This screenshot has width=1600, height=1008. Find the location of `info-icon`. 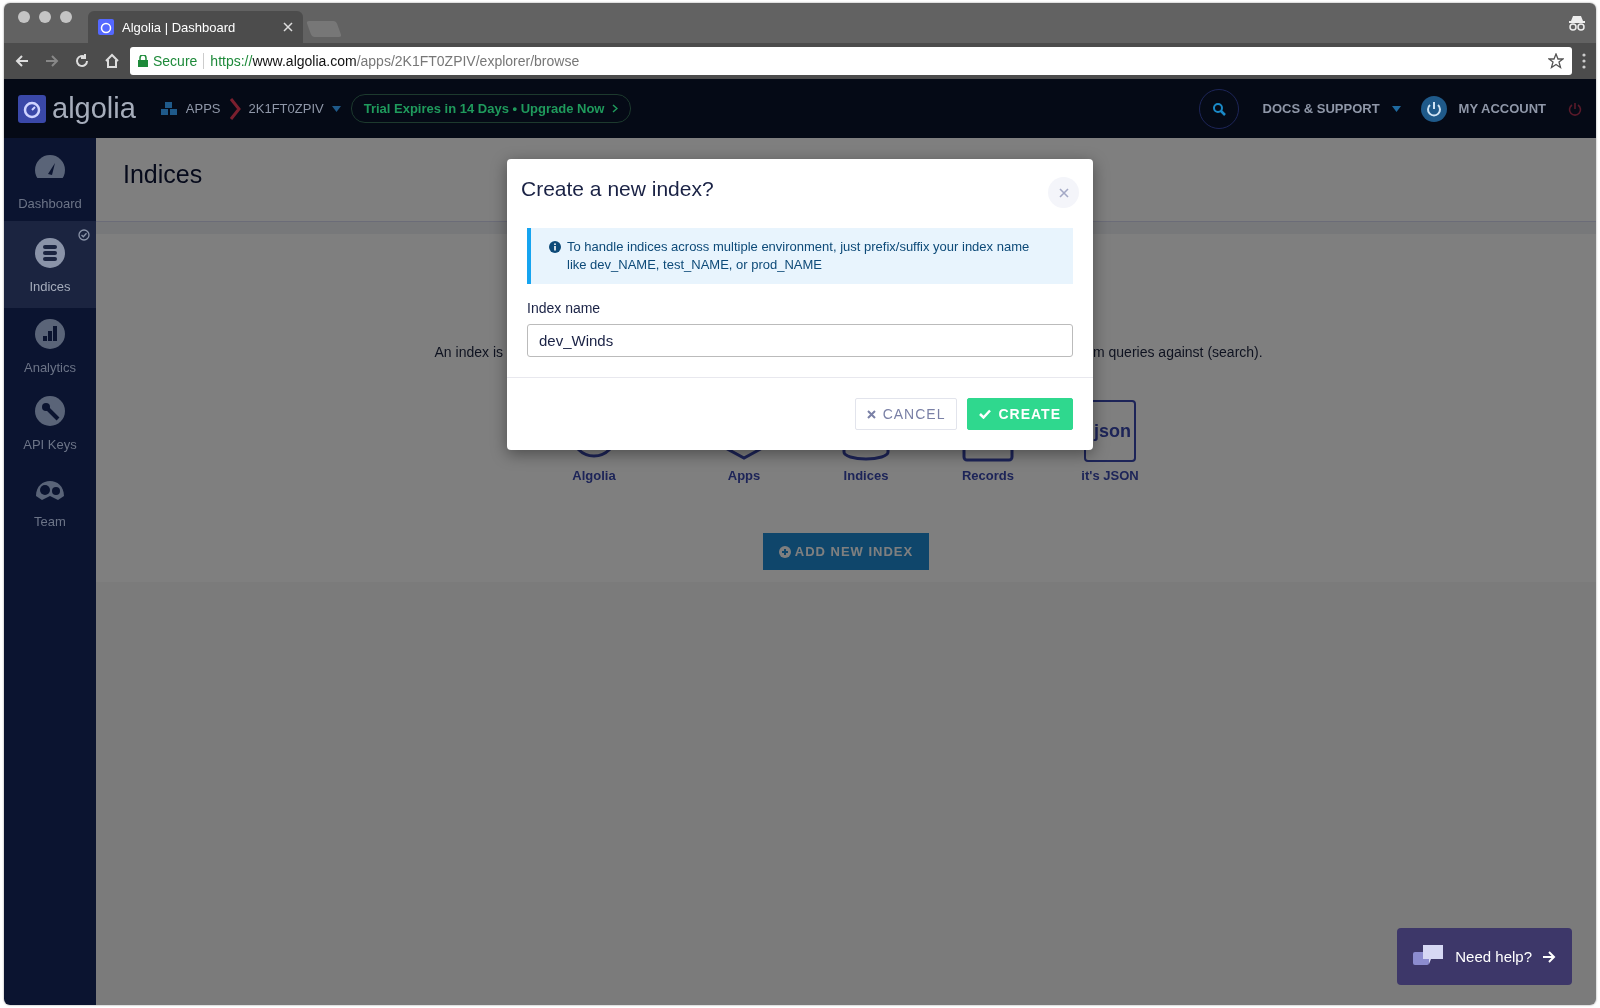

info-icon is located at coordinates (555, 247).